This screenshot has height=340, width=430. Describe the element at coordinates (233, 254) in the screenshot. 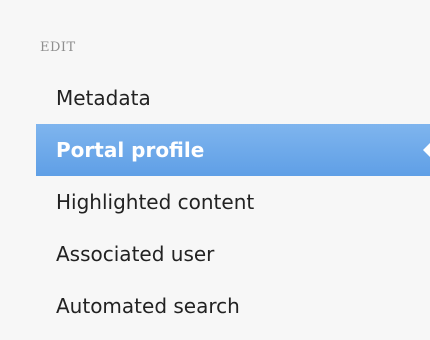

I see `menu-item-associated-user: Associated user` at that location.